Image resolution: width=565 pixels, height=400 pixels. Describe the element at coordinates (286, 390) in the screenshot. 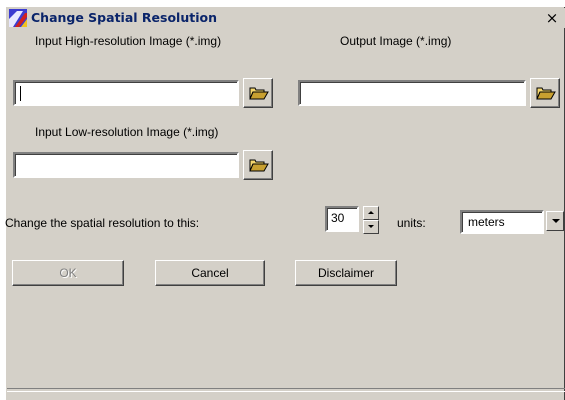

I see `status-divider` at that location.